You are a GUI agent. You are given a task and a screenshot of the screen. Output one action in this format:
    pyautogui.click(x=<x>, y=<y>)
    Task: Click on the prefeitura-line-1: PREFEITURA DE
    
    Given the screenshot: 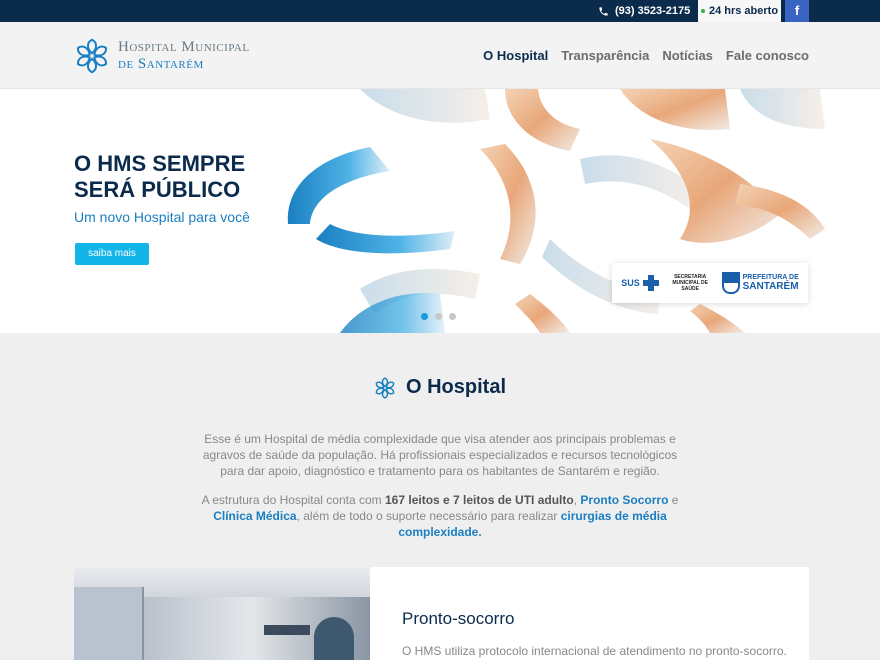 What is the action you would take?
    pyautogui.click(x=770, y=277)
    